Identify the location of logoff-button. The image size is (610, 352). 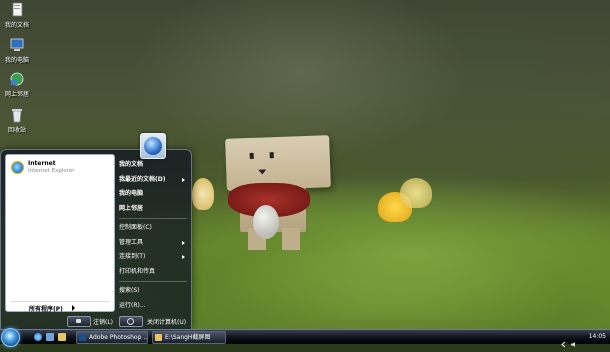
(79, 321).